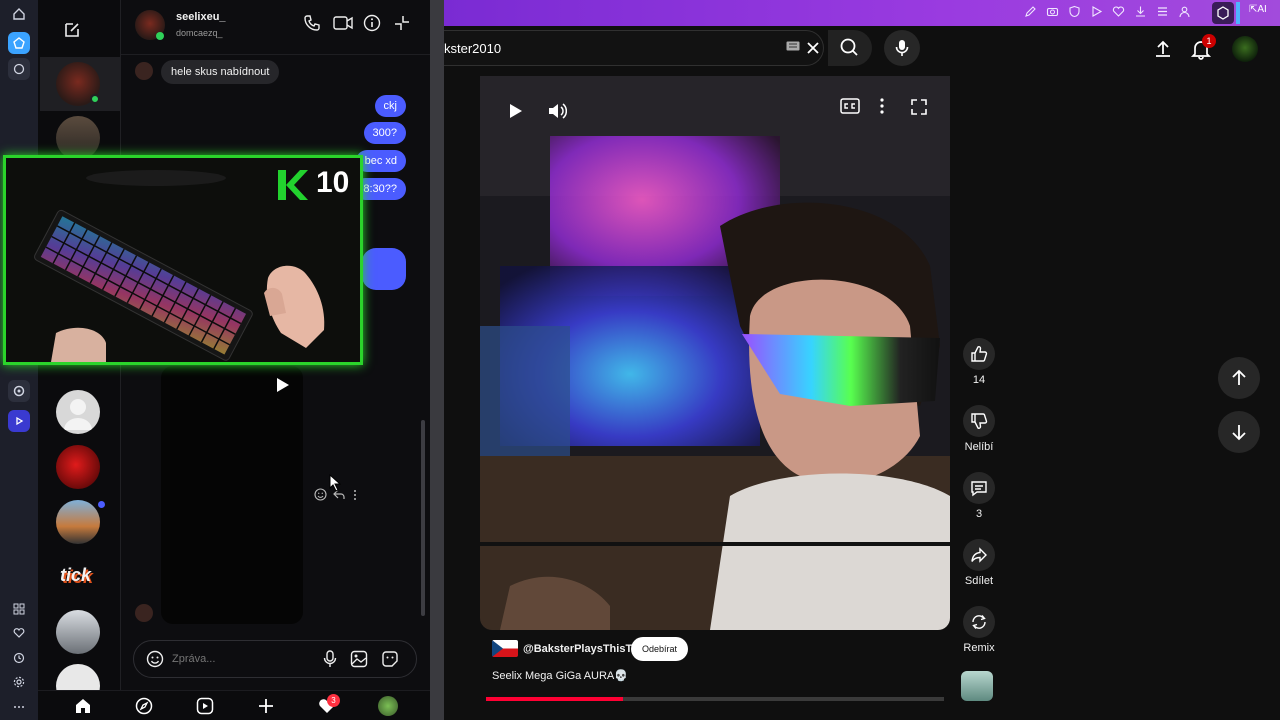 The width and height of the screenshot is (1280, 720). Describe the element at coordinates (437, 360) in the screenshot. I see `split-divider` at that location.